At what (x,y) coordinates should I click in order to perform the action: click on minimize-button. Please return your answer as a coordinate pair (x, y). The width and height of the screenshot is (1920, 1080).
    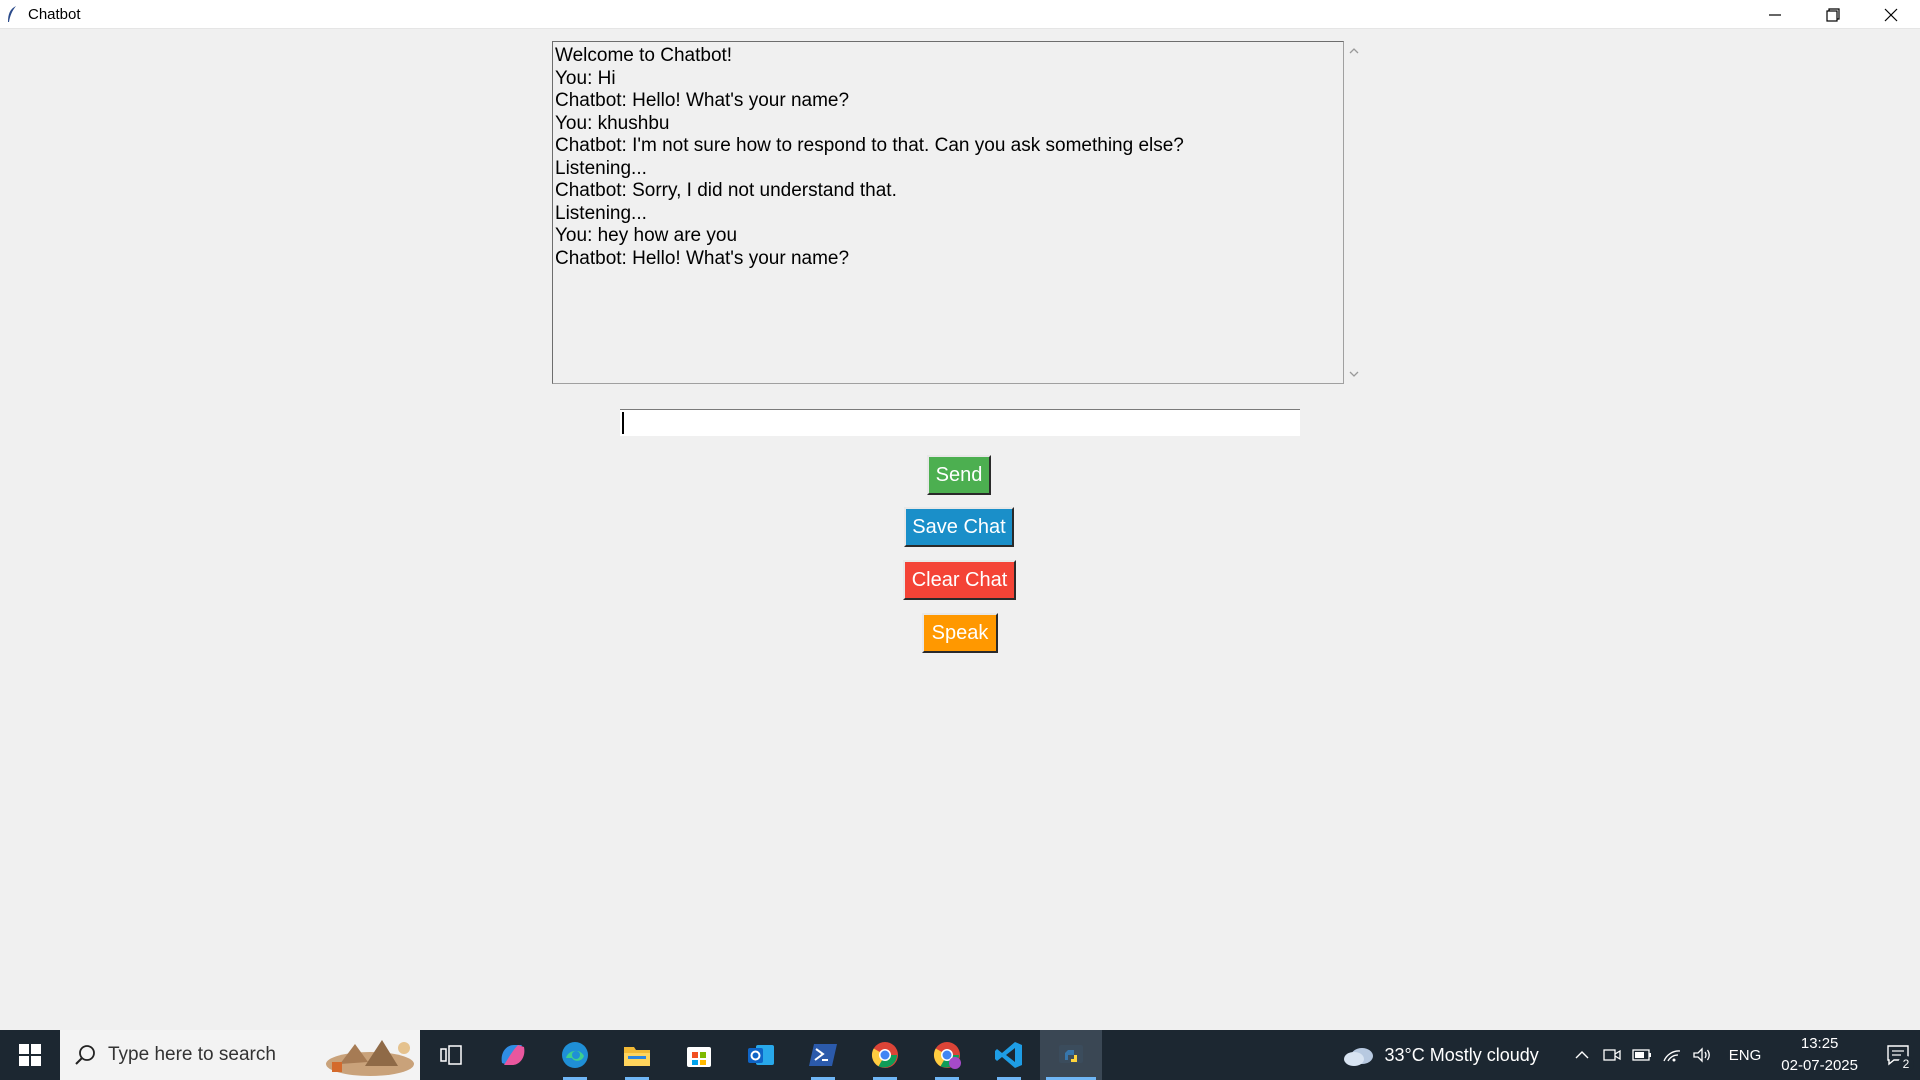
    Looking at the image, I should click on (1775, 14).